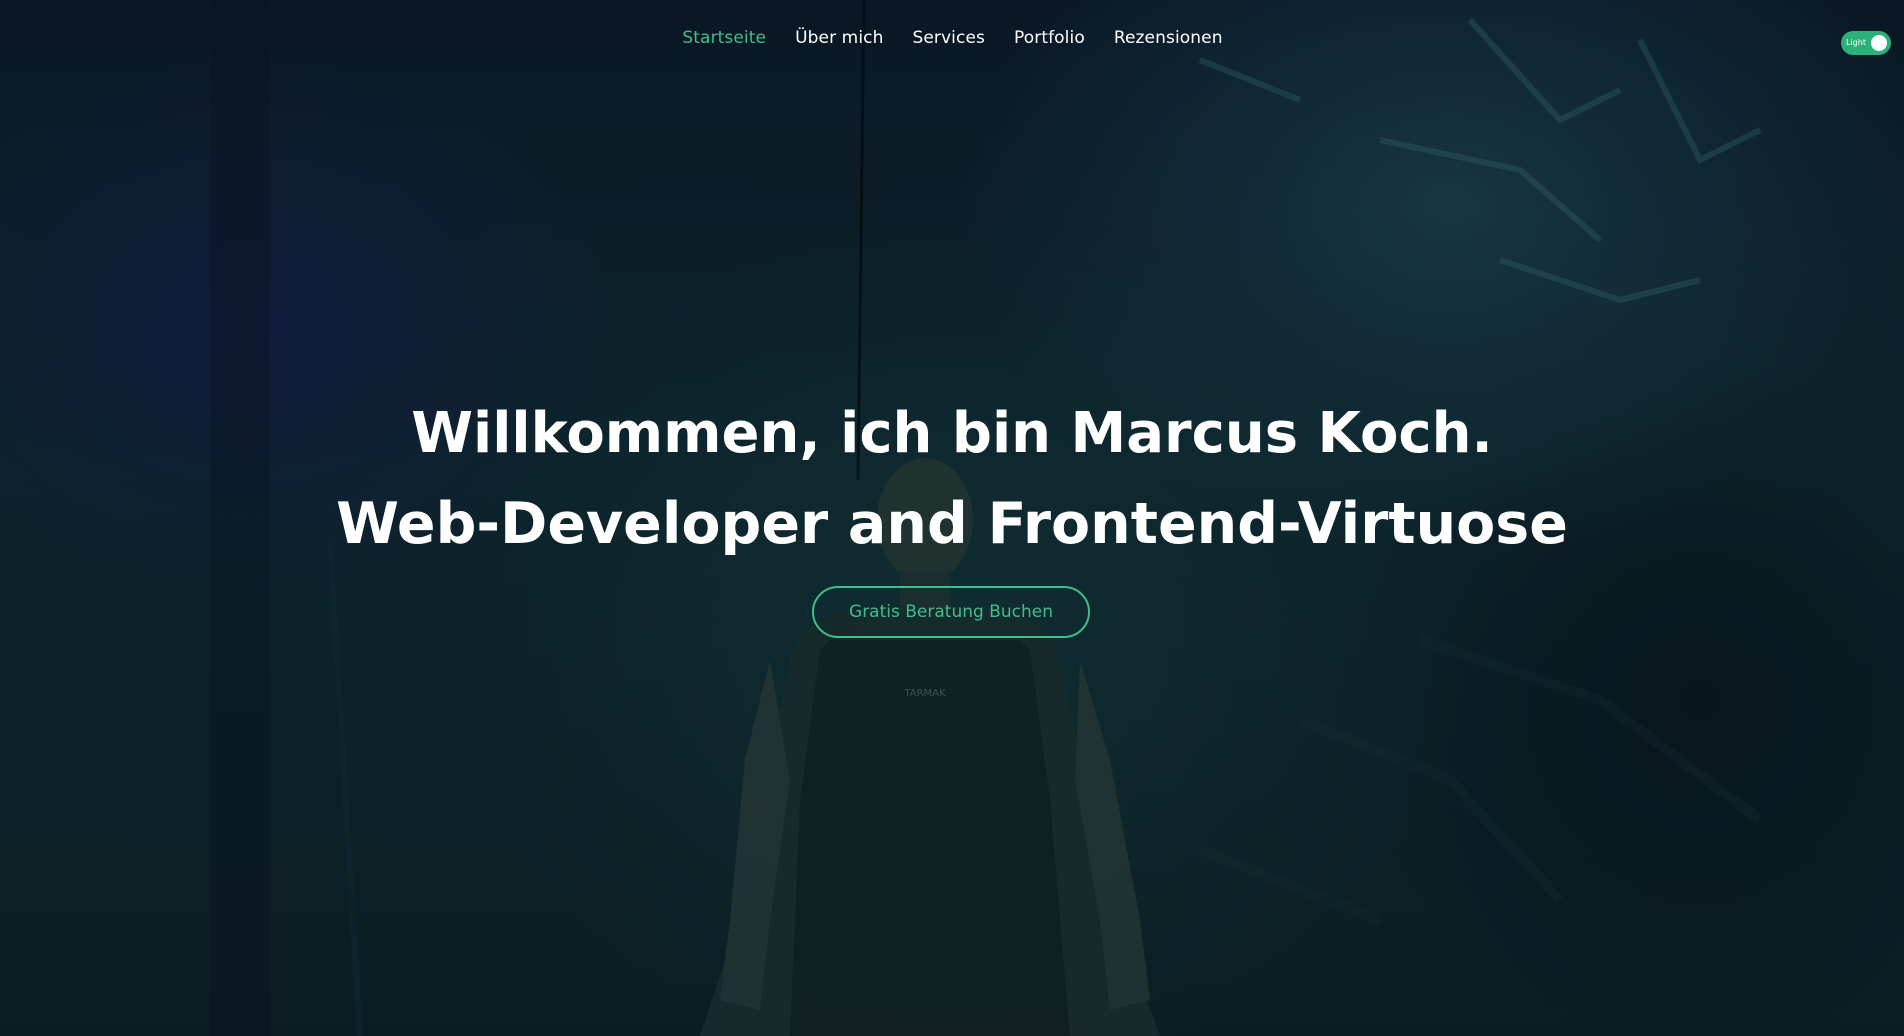  What do you see at coordinates (1856, 42) in the screenshot?
I see `theme-toggle-label: Light` at bounding box center [1856, 42].